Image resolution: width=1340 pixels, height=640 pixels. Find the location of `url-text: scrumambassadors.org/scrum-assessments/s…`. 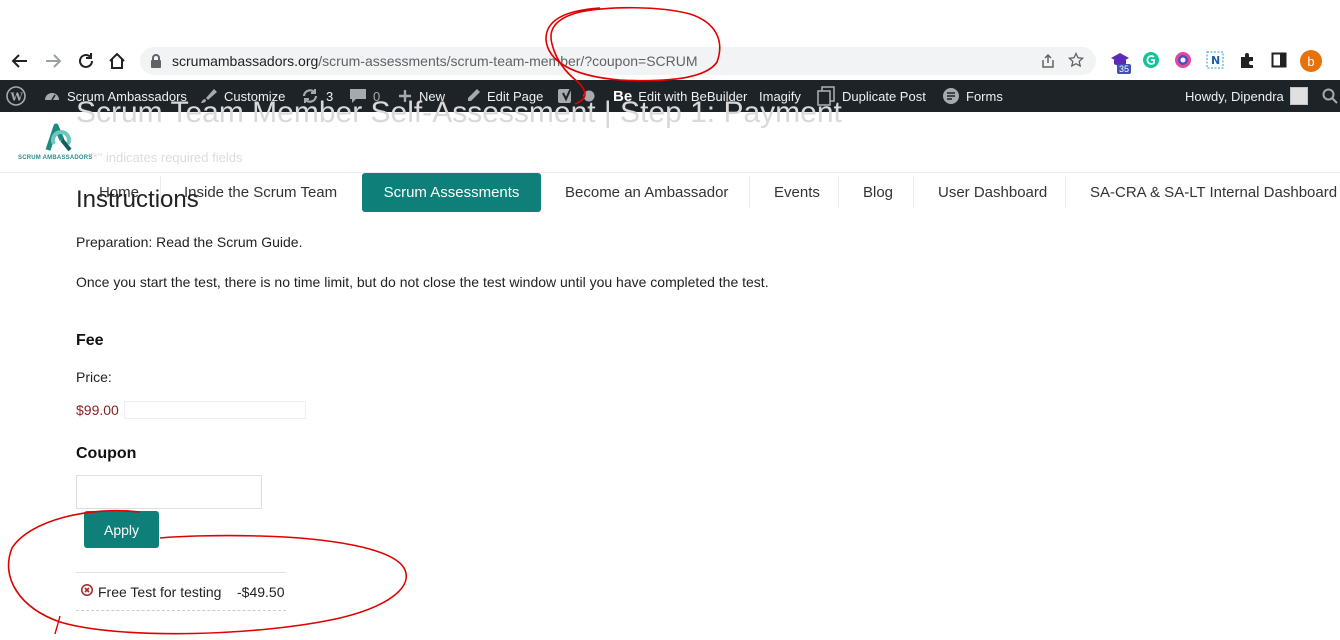

url-text: scrumambassadors.org/scrum-assessments/s… is located at coordinates (435, 61).